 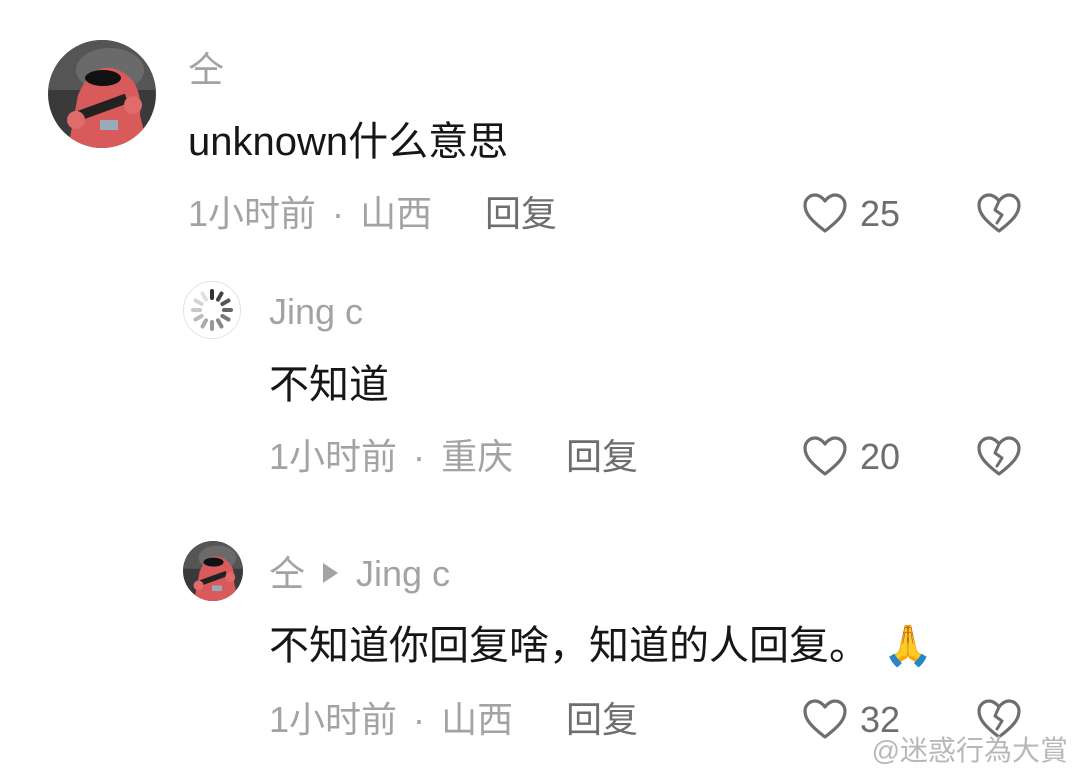 What do you see at coordinates (316, 312) in the screenshot?
I see `comment-username: Jing c` at bounding box center [316, 312].